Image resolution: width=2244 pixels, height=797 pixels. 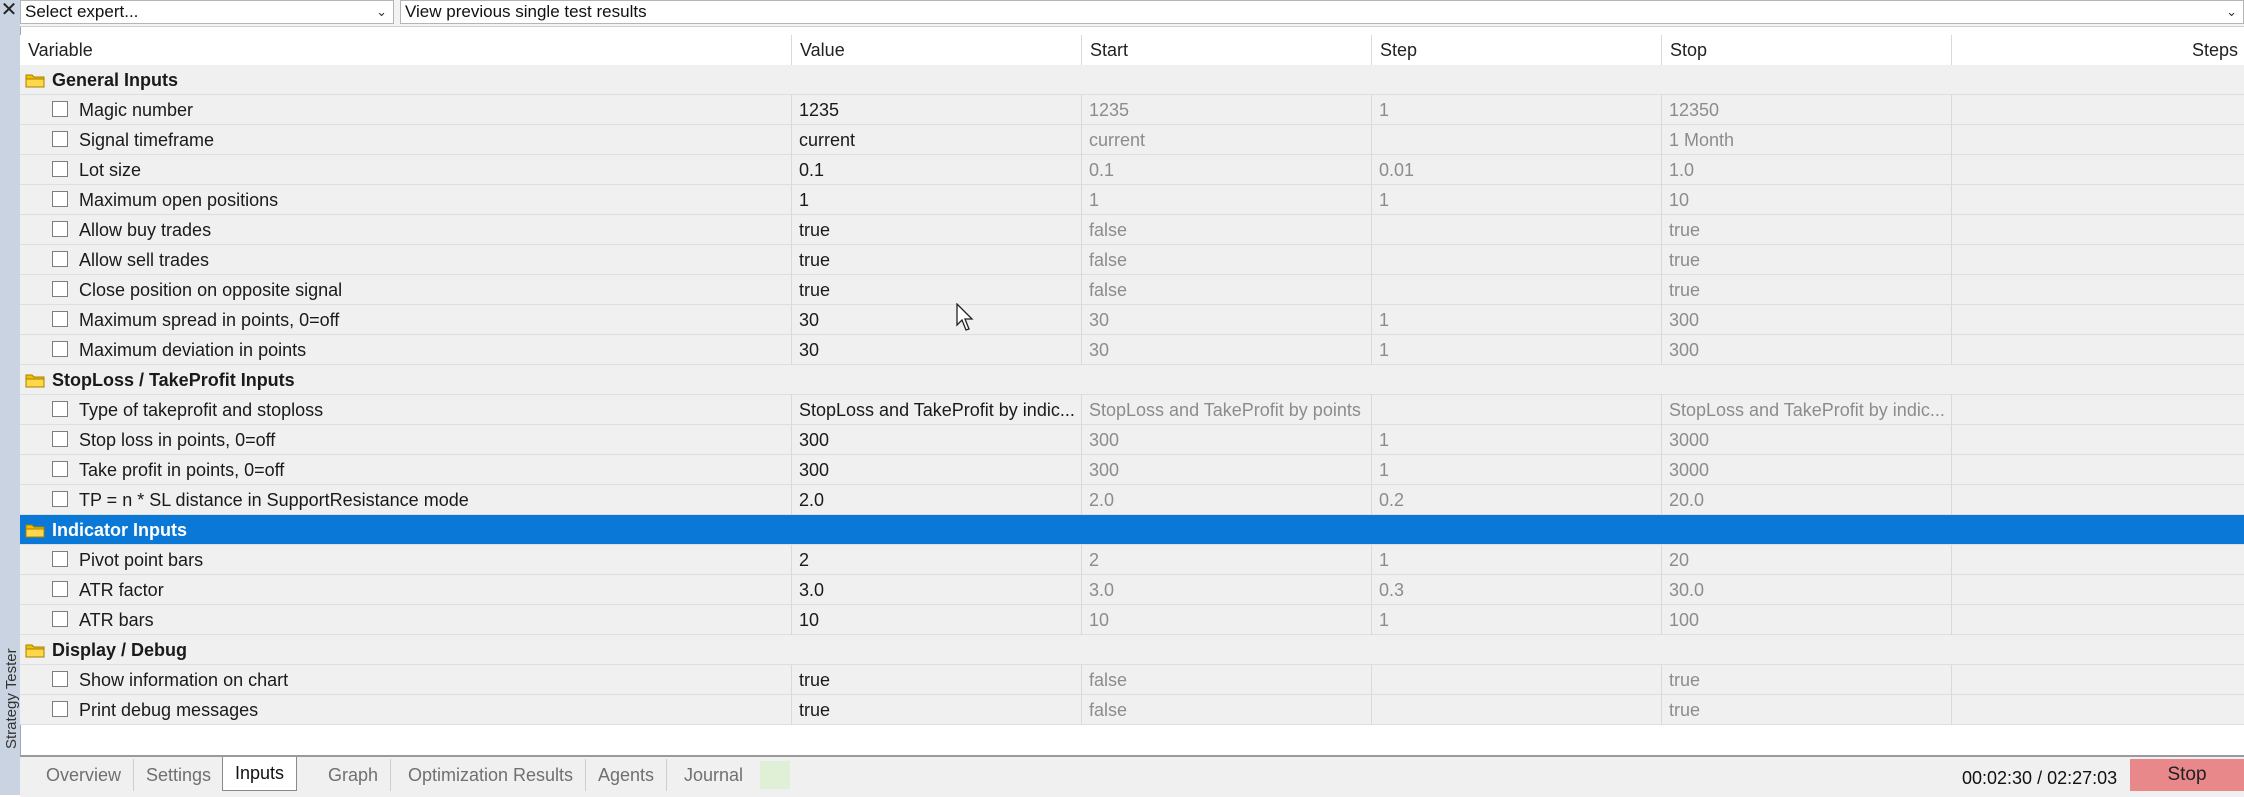 What do you see at coordinates (1322, 12) in the screenshot?
I see `results-select: View previous single test results ⌄` at bounding box center [1322, 12].